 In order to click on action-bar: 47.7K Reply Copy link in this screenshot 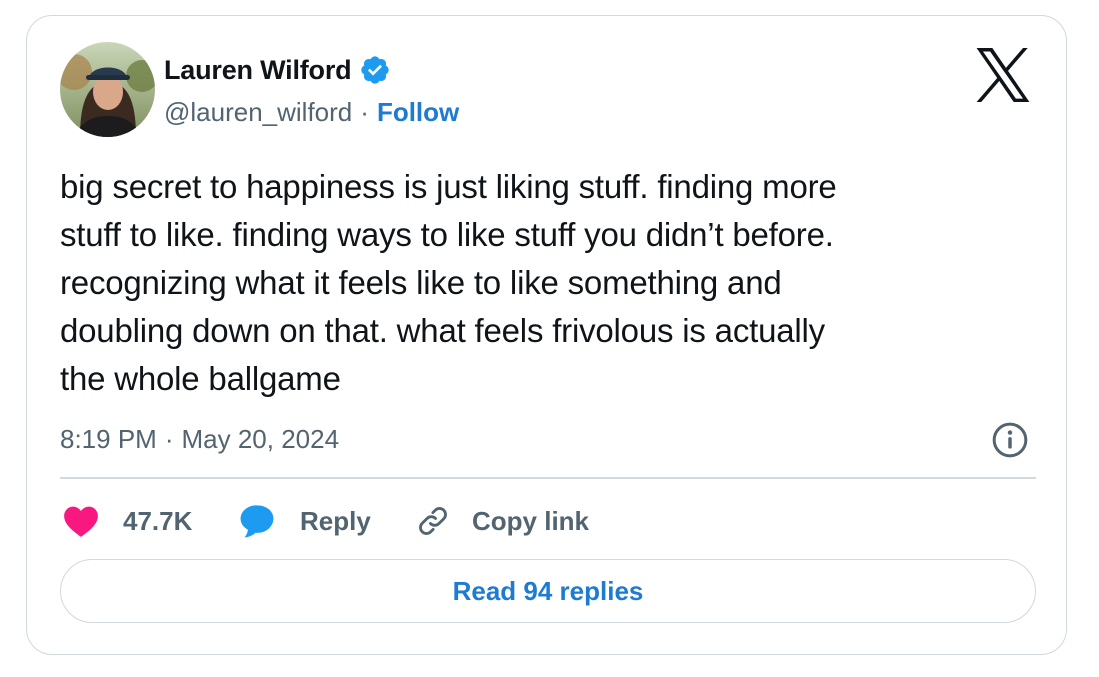, I will do `click(326, 521)`.